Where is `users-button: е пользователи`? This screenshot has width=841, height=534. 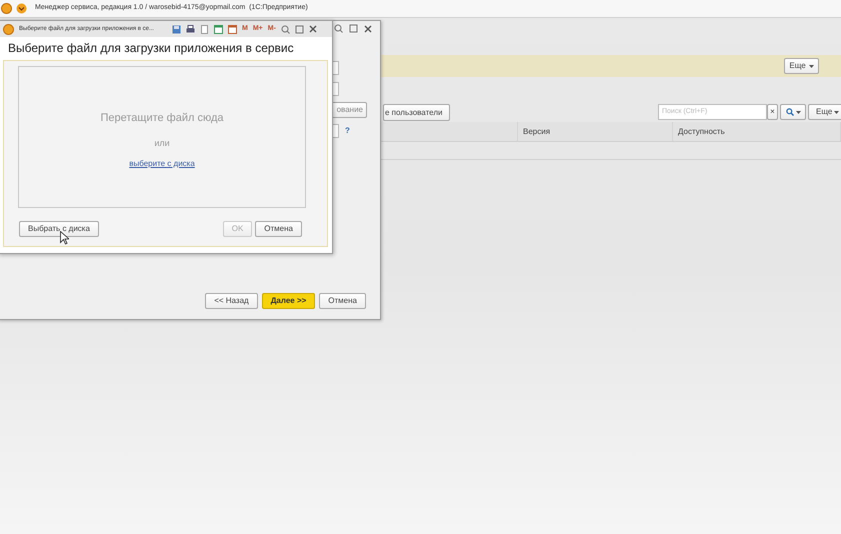 users-button: е пользователи is located at coordinates (416, 112).